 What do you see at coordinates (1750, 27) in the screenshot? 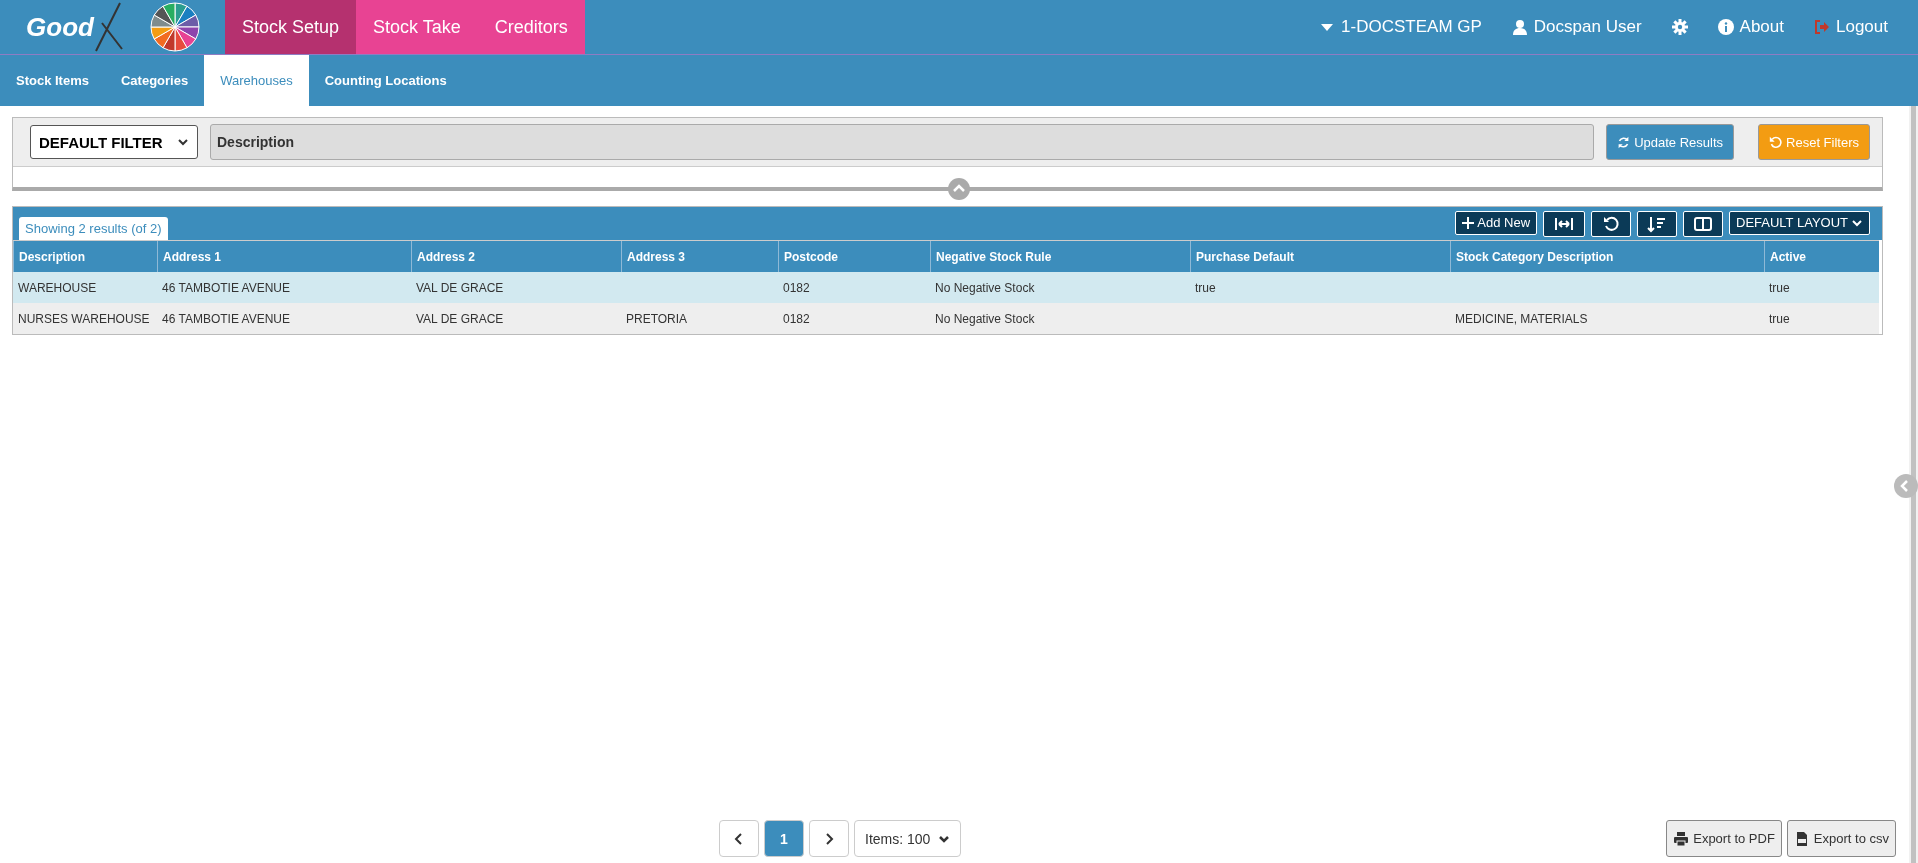
I see `info-link: About` at bounding box center [1750, 27].